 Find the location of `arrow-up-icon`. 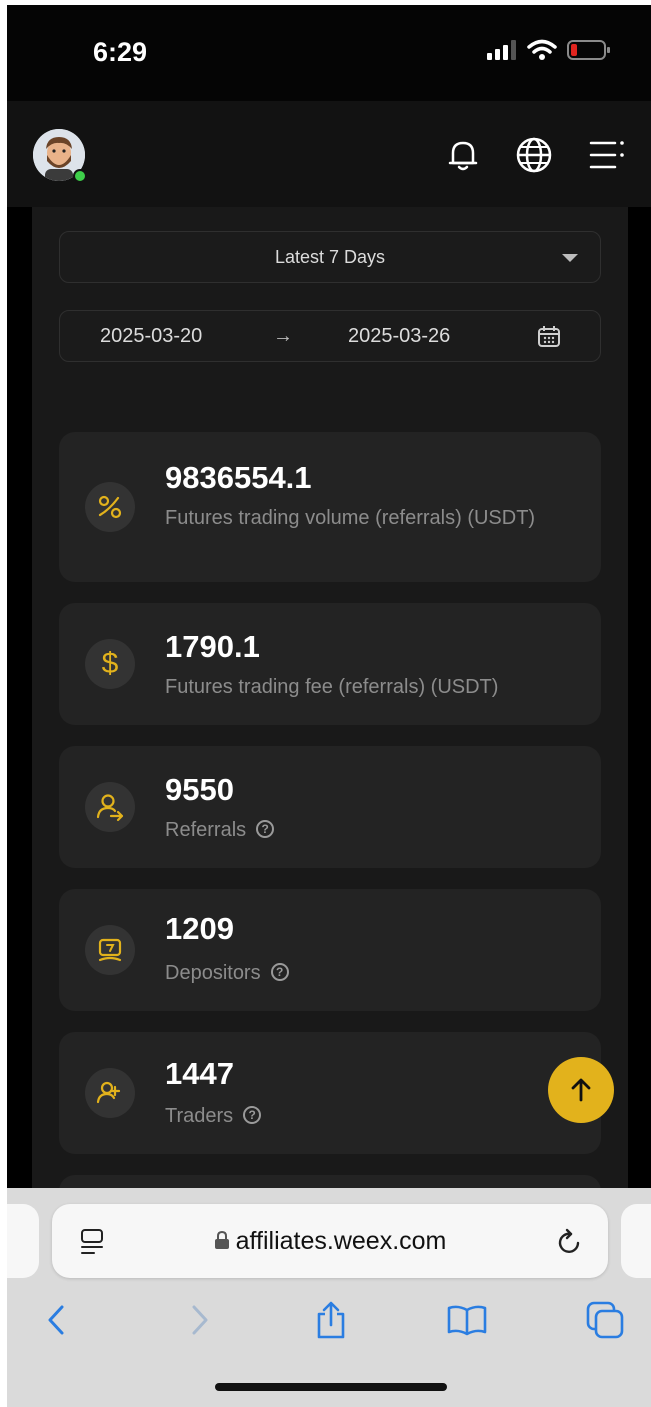

arrow-up-icon is located at coordinates (581, 1090).